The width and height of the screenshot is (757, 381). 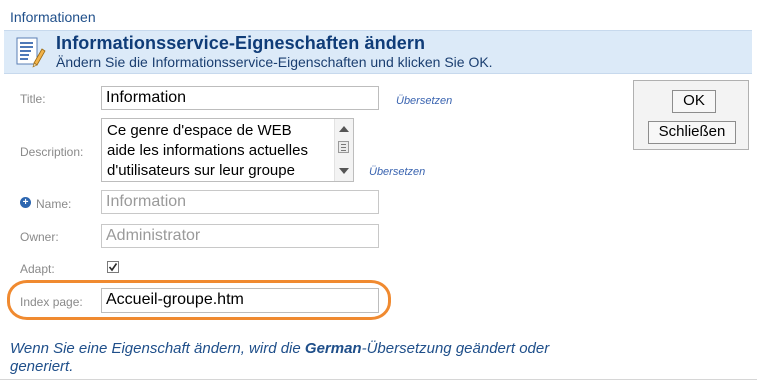 I want to click on description-line: aide les informations actuelles, so click(x=207, y=150).